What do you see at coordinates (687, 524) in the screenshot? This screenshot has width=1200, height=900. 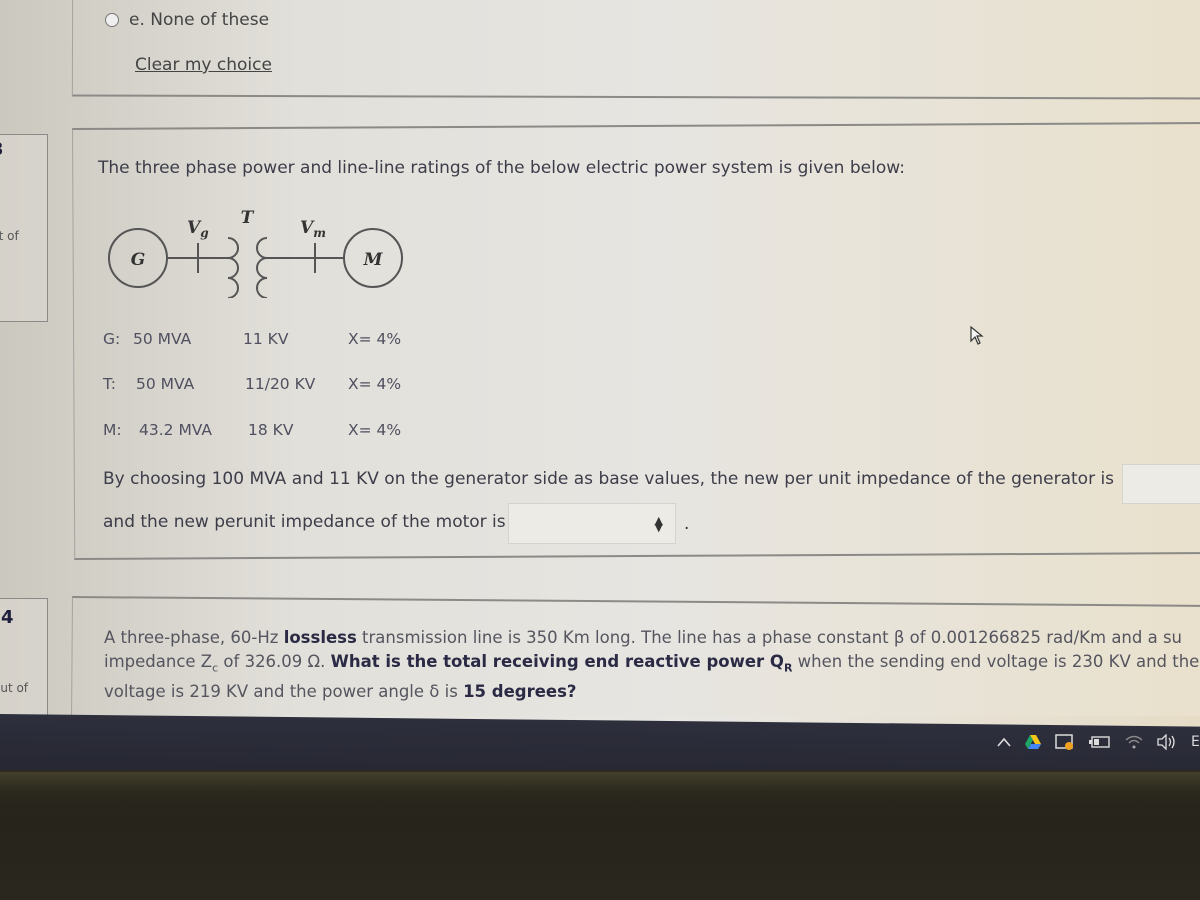 I see `sentence-period: .` at bounding box center [687, 524].